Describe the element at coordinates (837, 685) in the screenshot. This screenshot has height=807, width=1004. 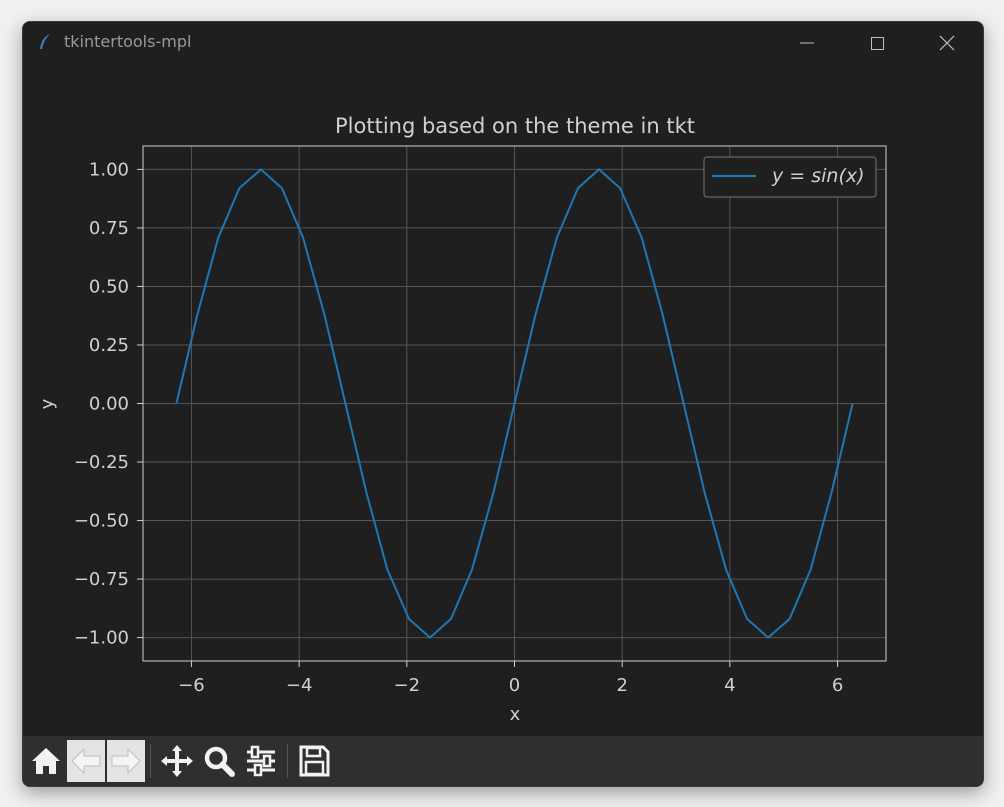
I see `x-tick-label: 6` at that location.